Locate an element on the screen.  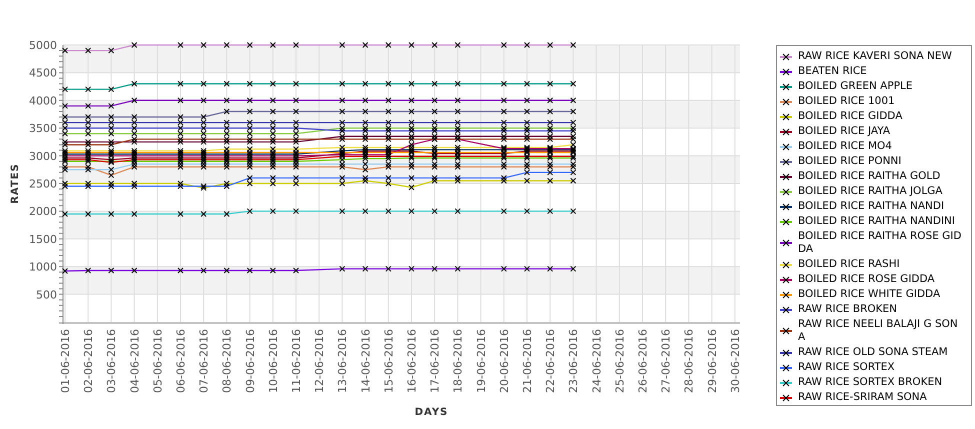
y-tick-label: 3000 is located at coordinates (43, 156).